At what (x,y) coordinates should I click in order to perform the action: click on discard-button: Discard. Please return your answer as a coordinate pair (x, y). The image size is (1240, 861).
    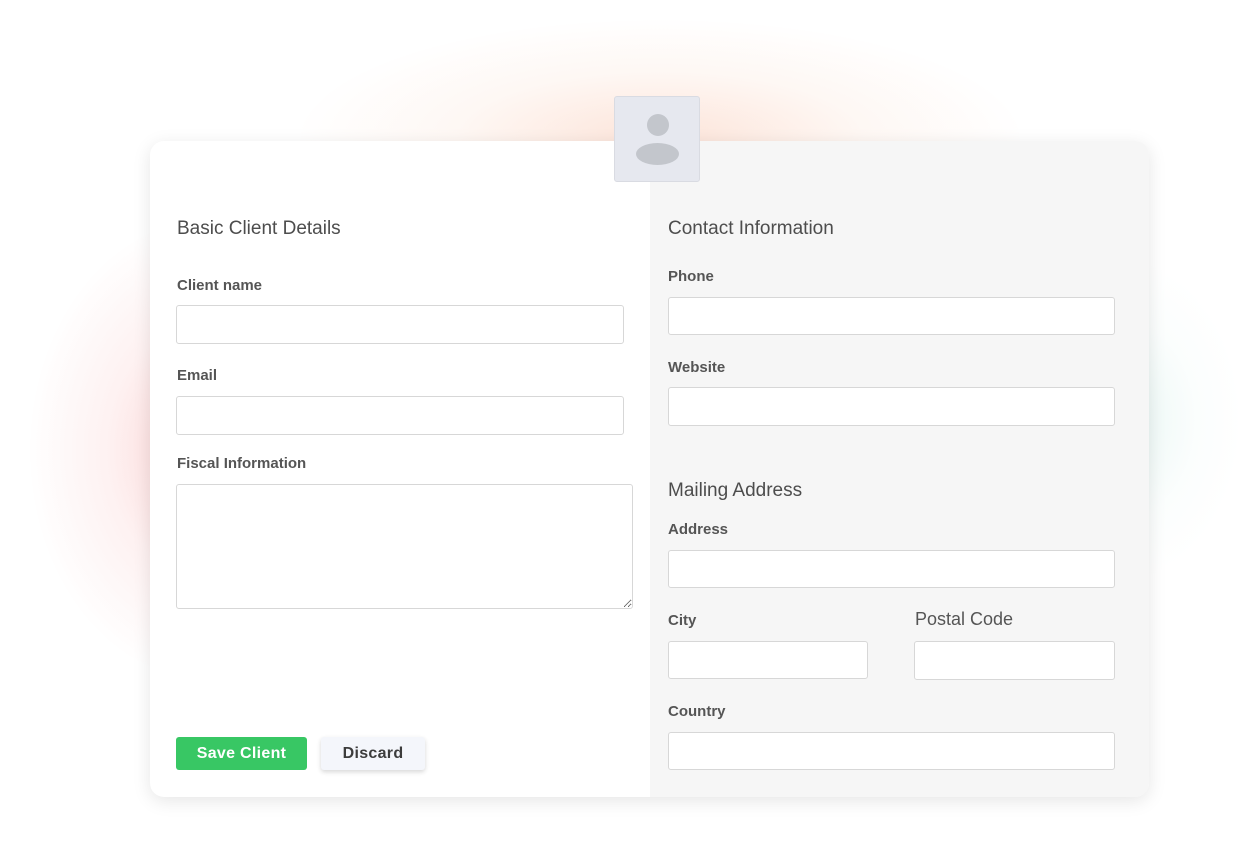
    Looking at the image, I should click on (373, 753).